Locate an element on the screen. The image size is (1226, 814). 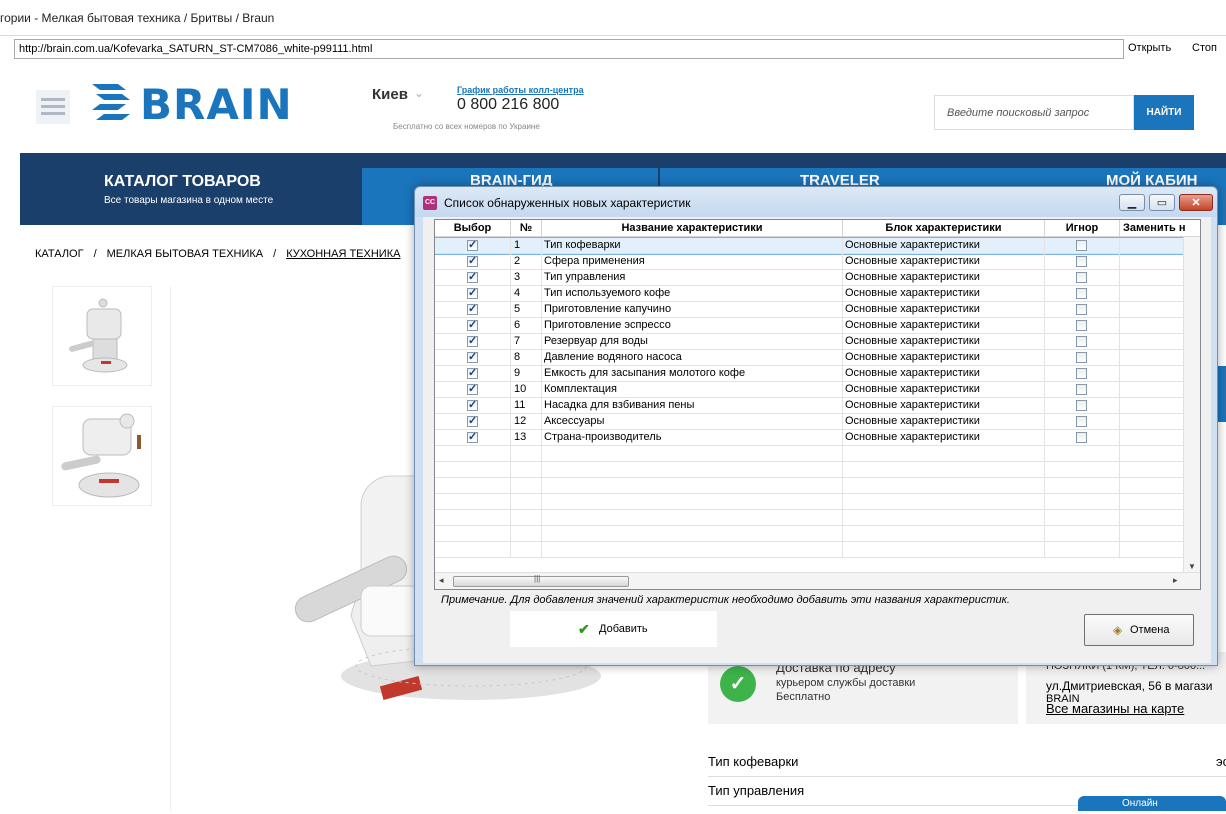
maximize-icon: ▭ is located at coordinates (1162, 203).